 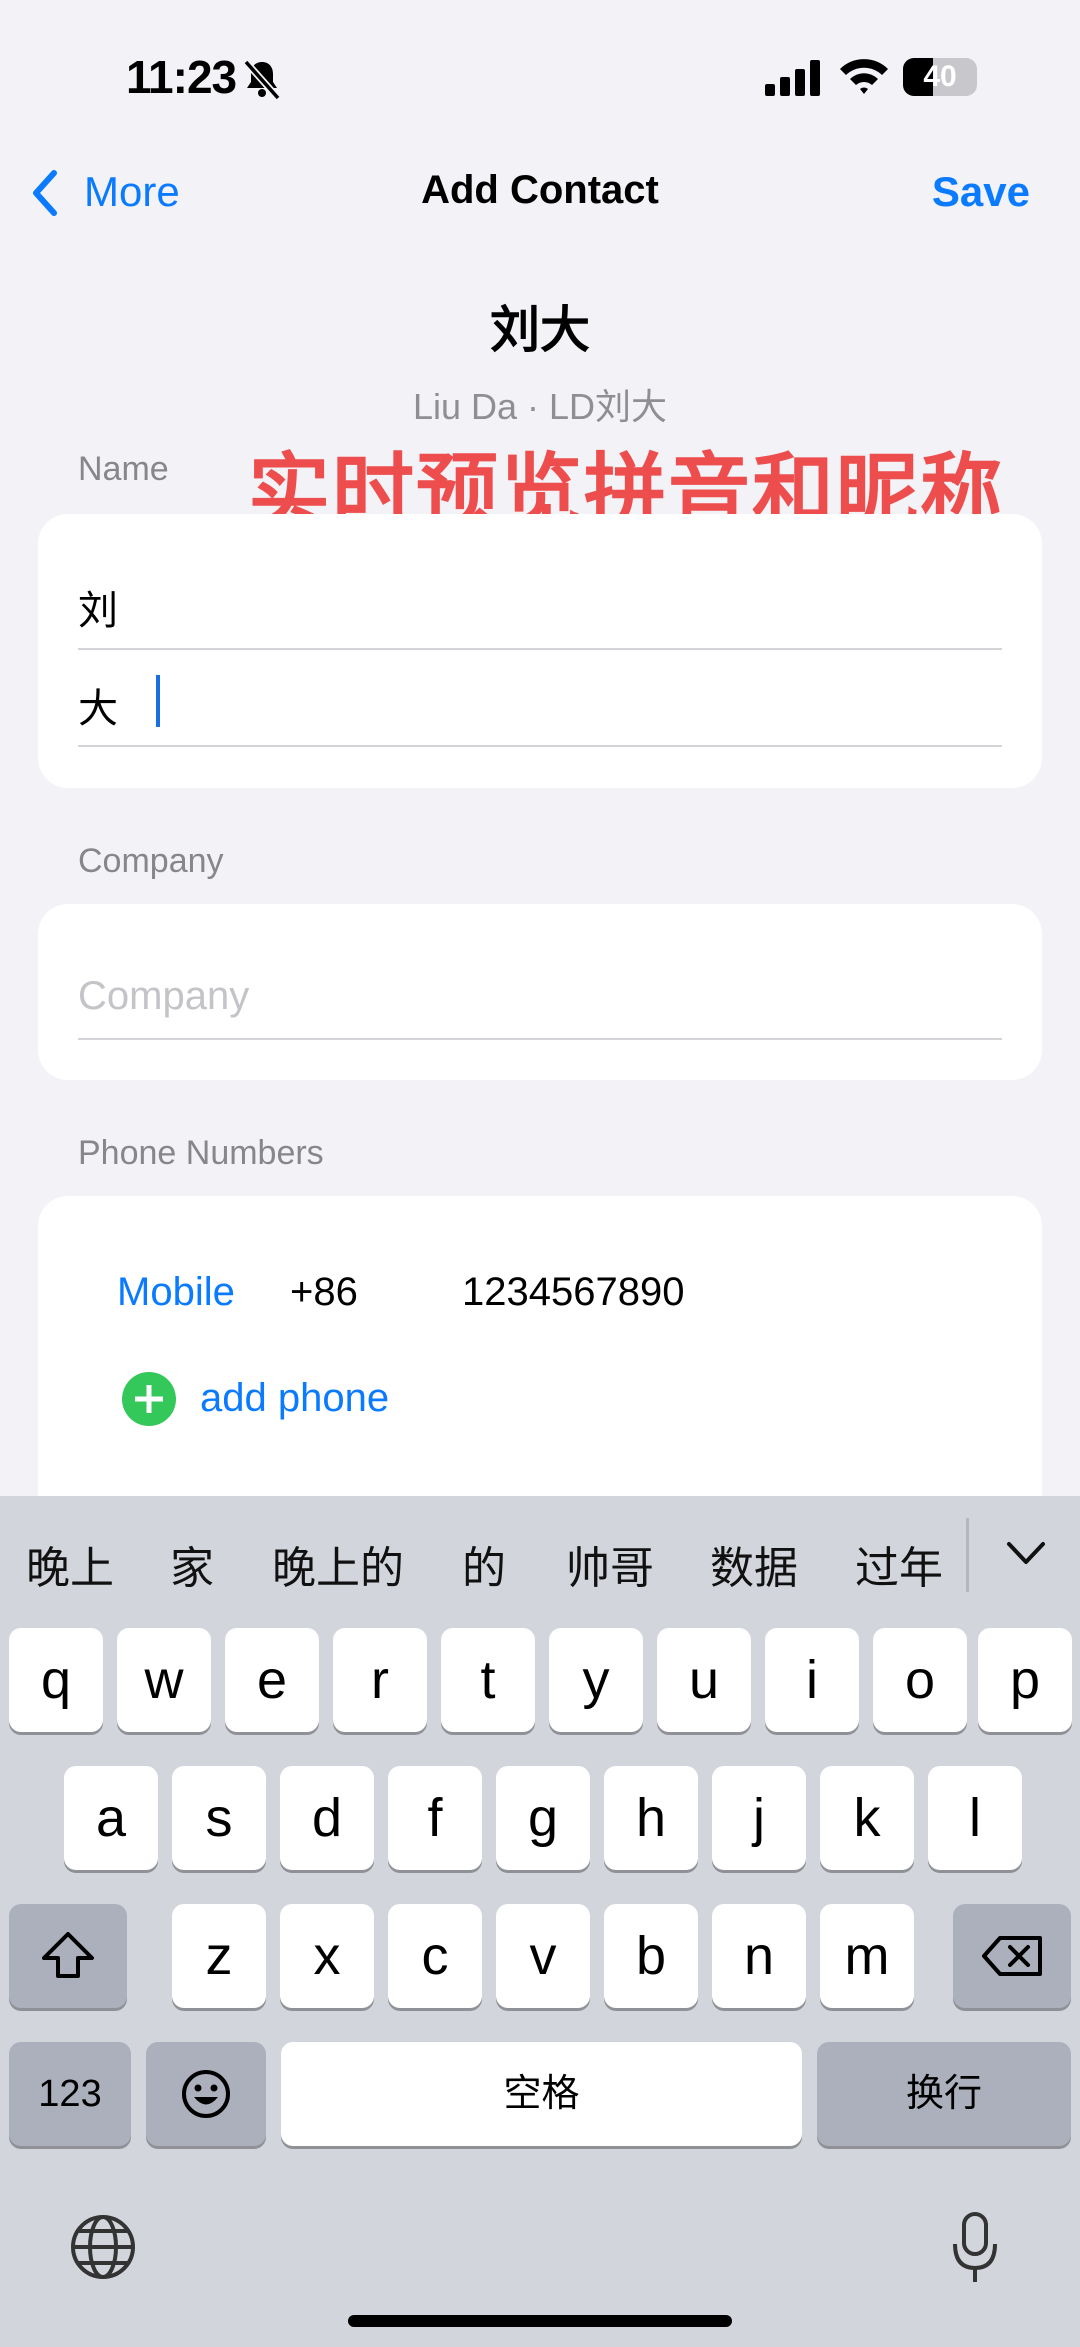 What do you see at coordinates (754, 1564) in the screenshot?
I see `candidate-word: 数据` at bounding box center [754, 1564].